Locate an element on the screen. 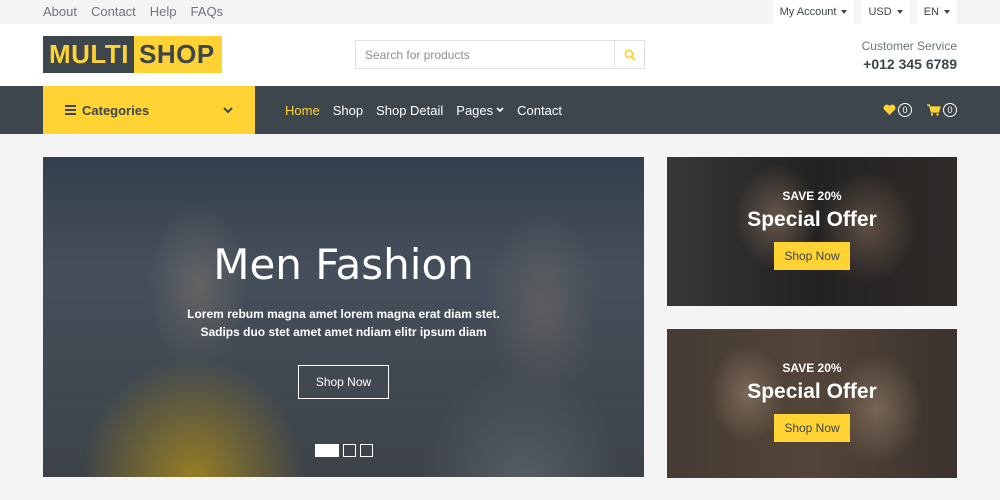 This screenshot has height=500, width=1000. offer-card-1: SAVE 20% Special Offer Shop Now is located at coordinates (812, 231).